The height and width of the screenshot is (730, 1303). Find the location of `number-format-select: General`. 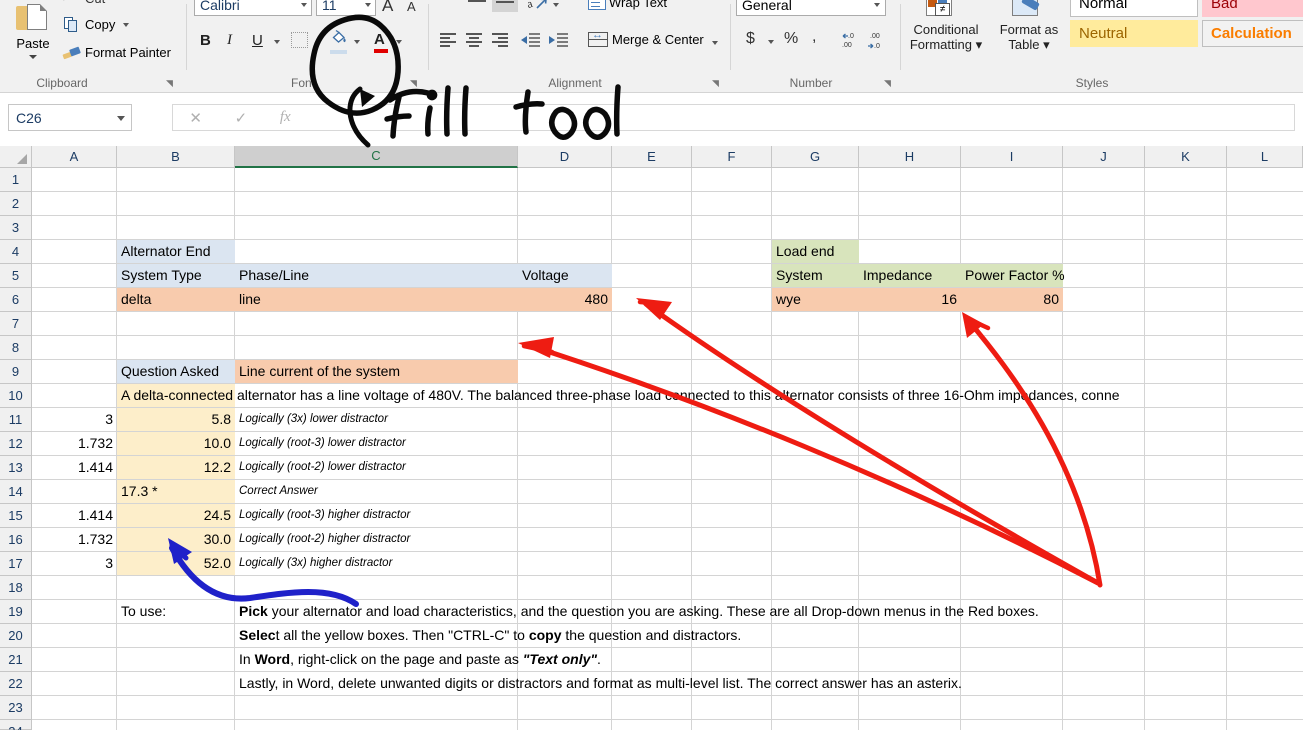

number-format-select: General is located at coordinates (811, 8).